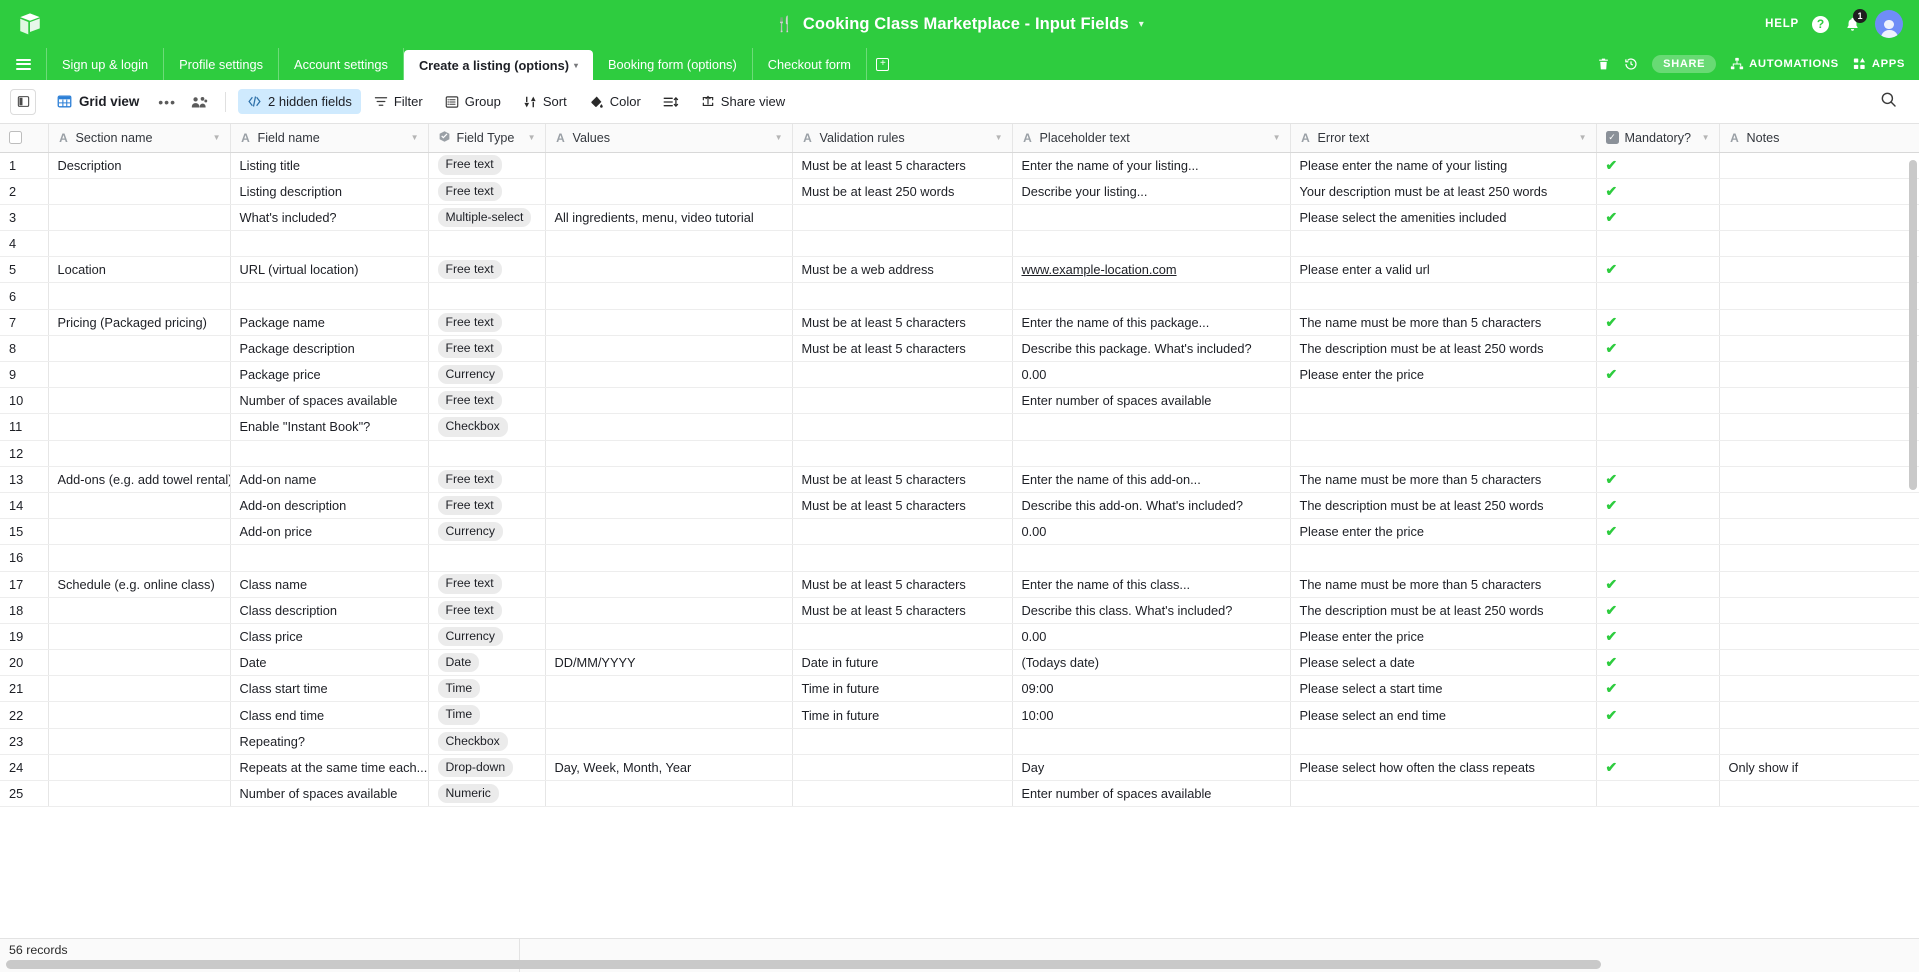 The width and height of the screenshot is (1919, 972). What do you see at coordinates (1631, 64) in the screenshot?
I see `history-icon` at bounding box center [1631, 64].